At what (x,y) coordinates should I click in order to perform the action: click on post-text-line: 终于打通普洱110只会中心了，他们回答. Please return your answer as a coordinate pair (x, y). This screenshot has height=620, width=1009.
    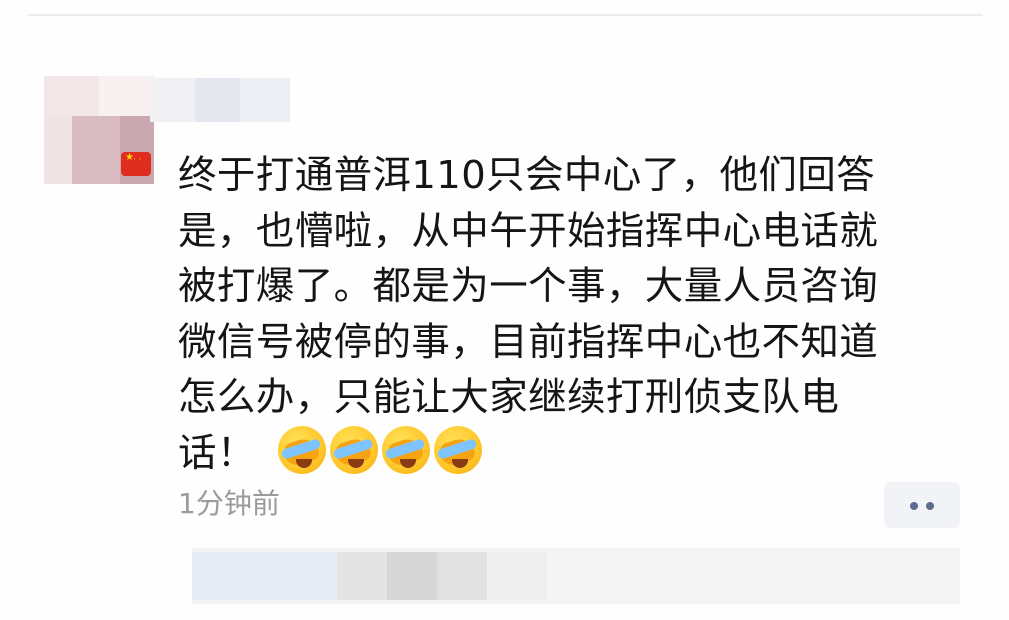
    Looking at the image, I should click on (527, 175).